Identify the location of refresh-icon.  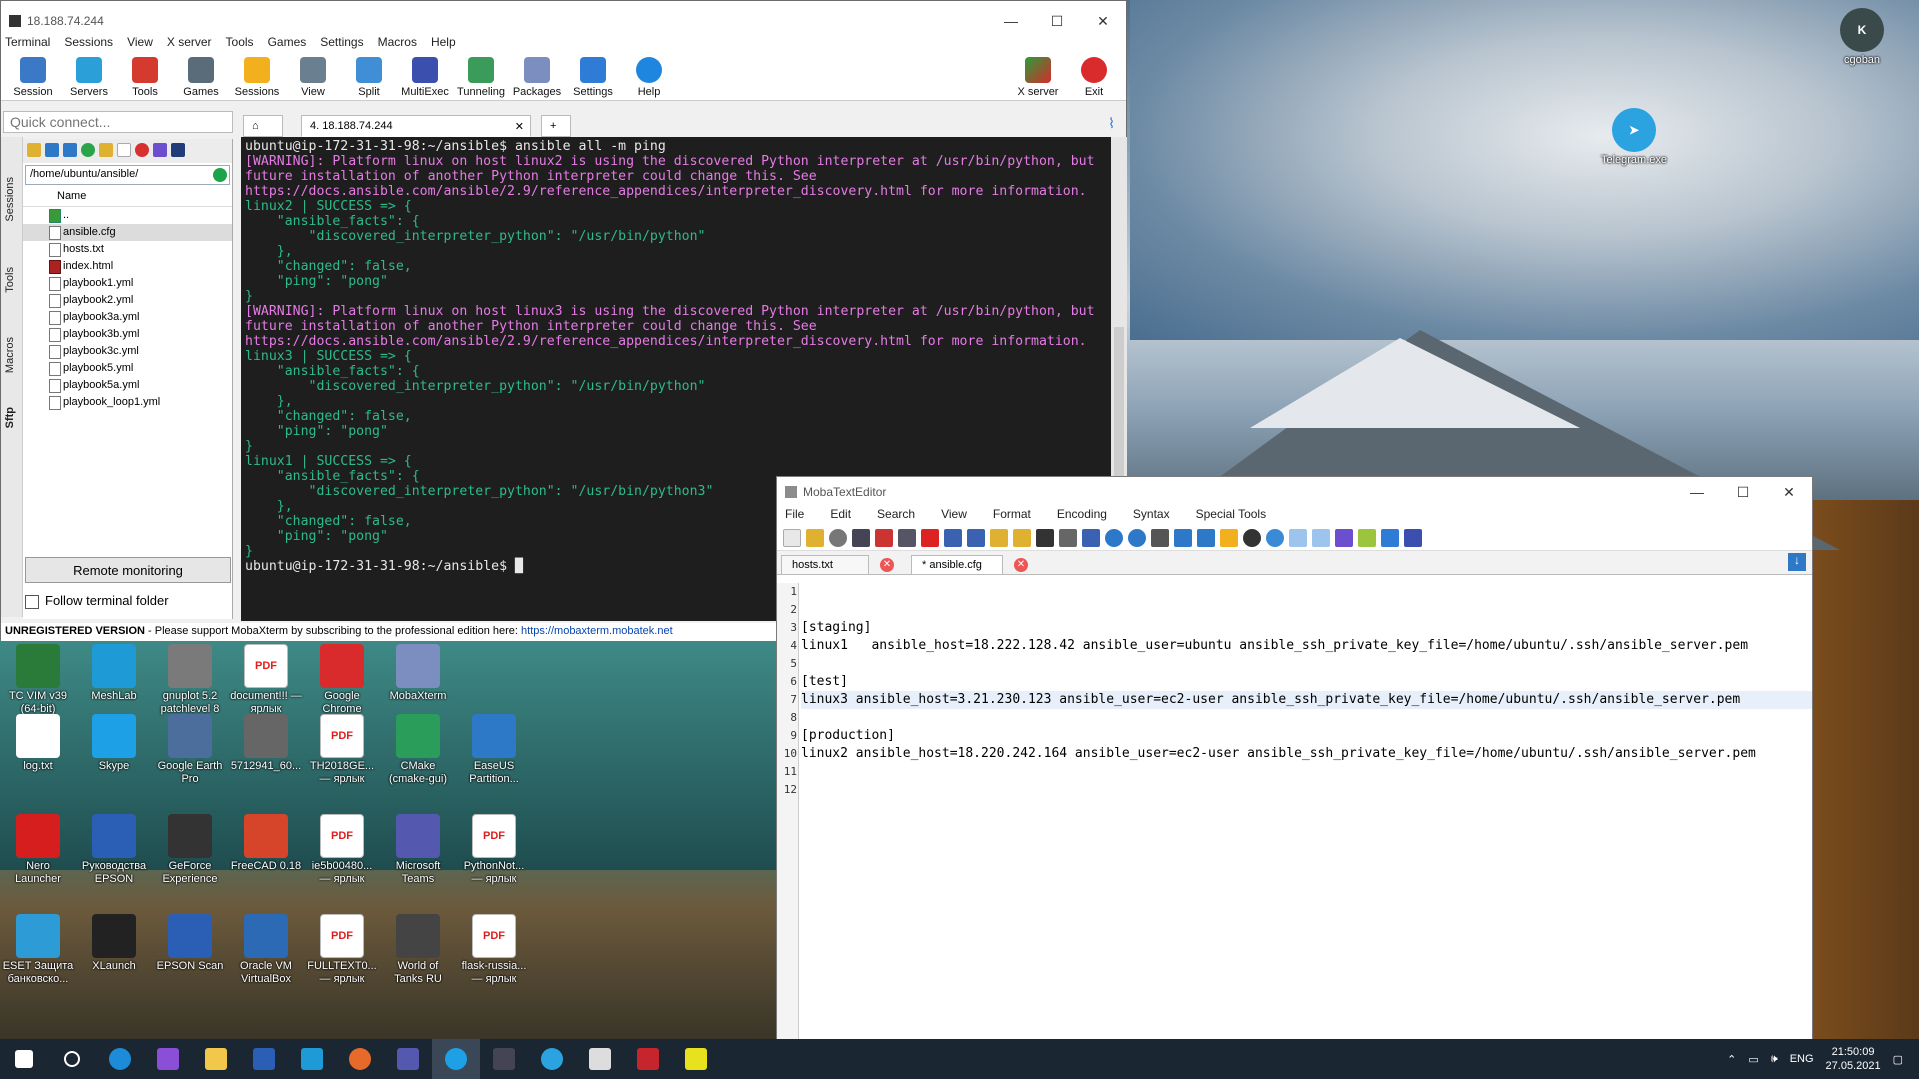
(88, 150).